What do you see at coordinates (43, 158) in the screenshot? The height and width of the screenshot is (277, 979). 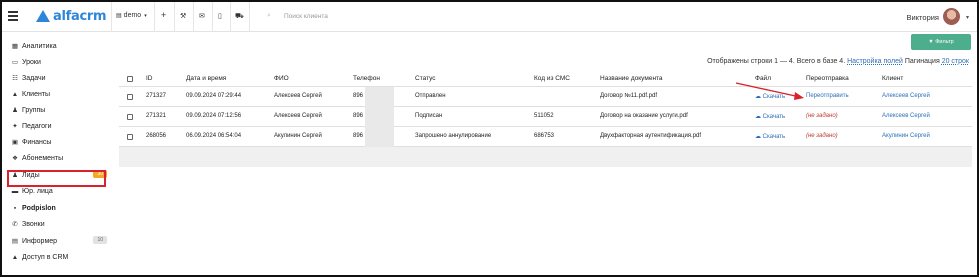 I see `sidebar-item-label: Абонементы` at bounding box center [43, 158].